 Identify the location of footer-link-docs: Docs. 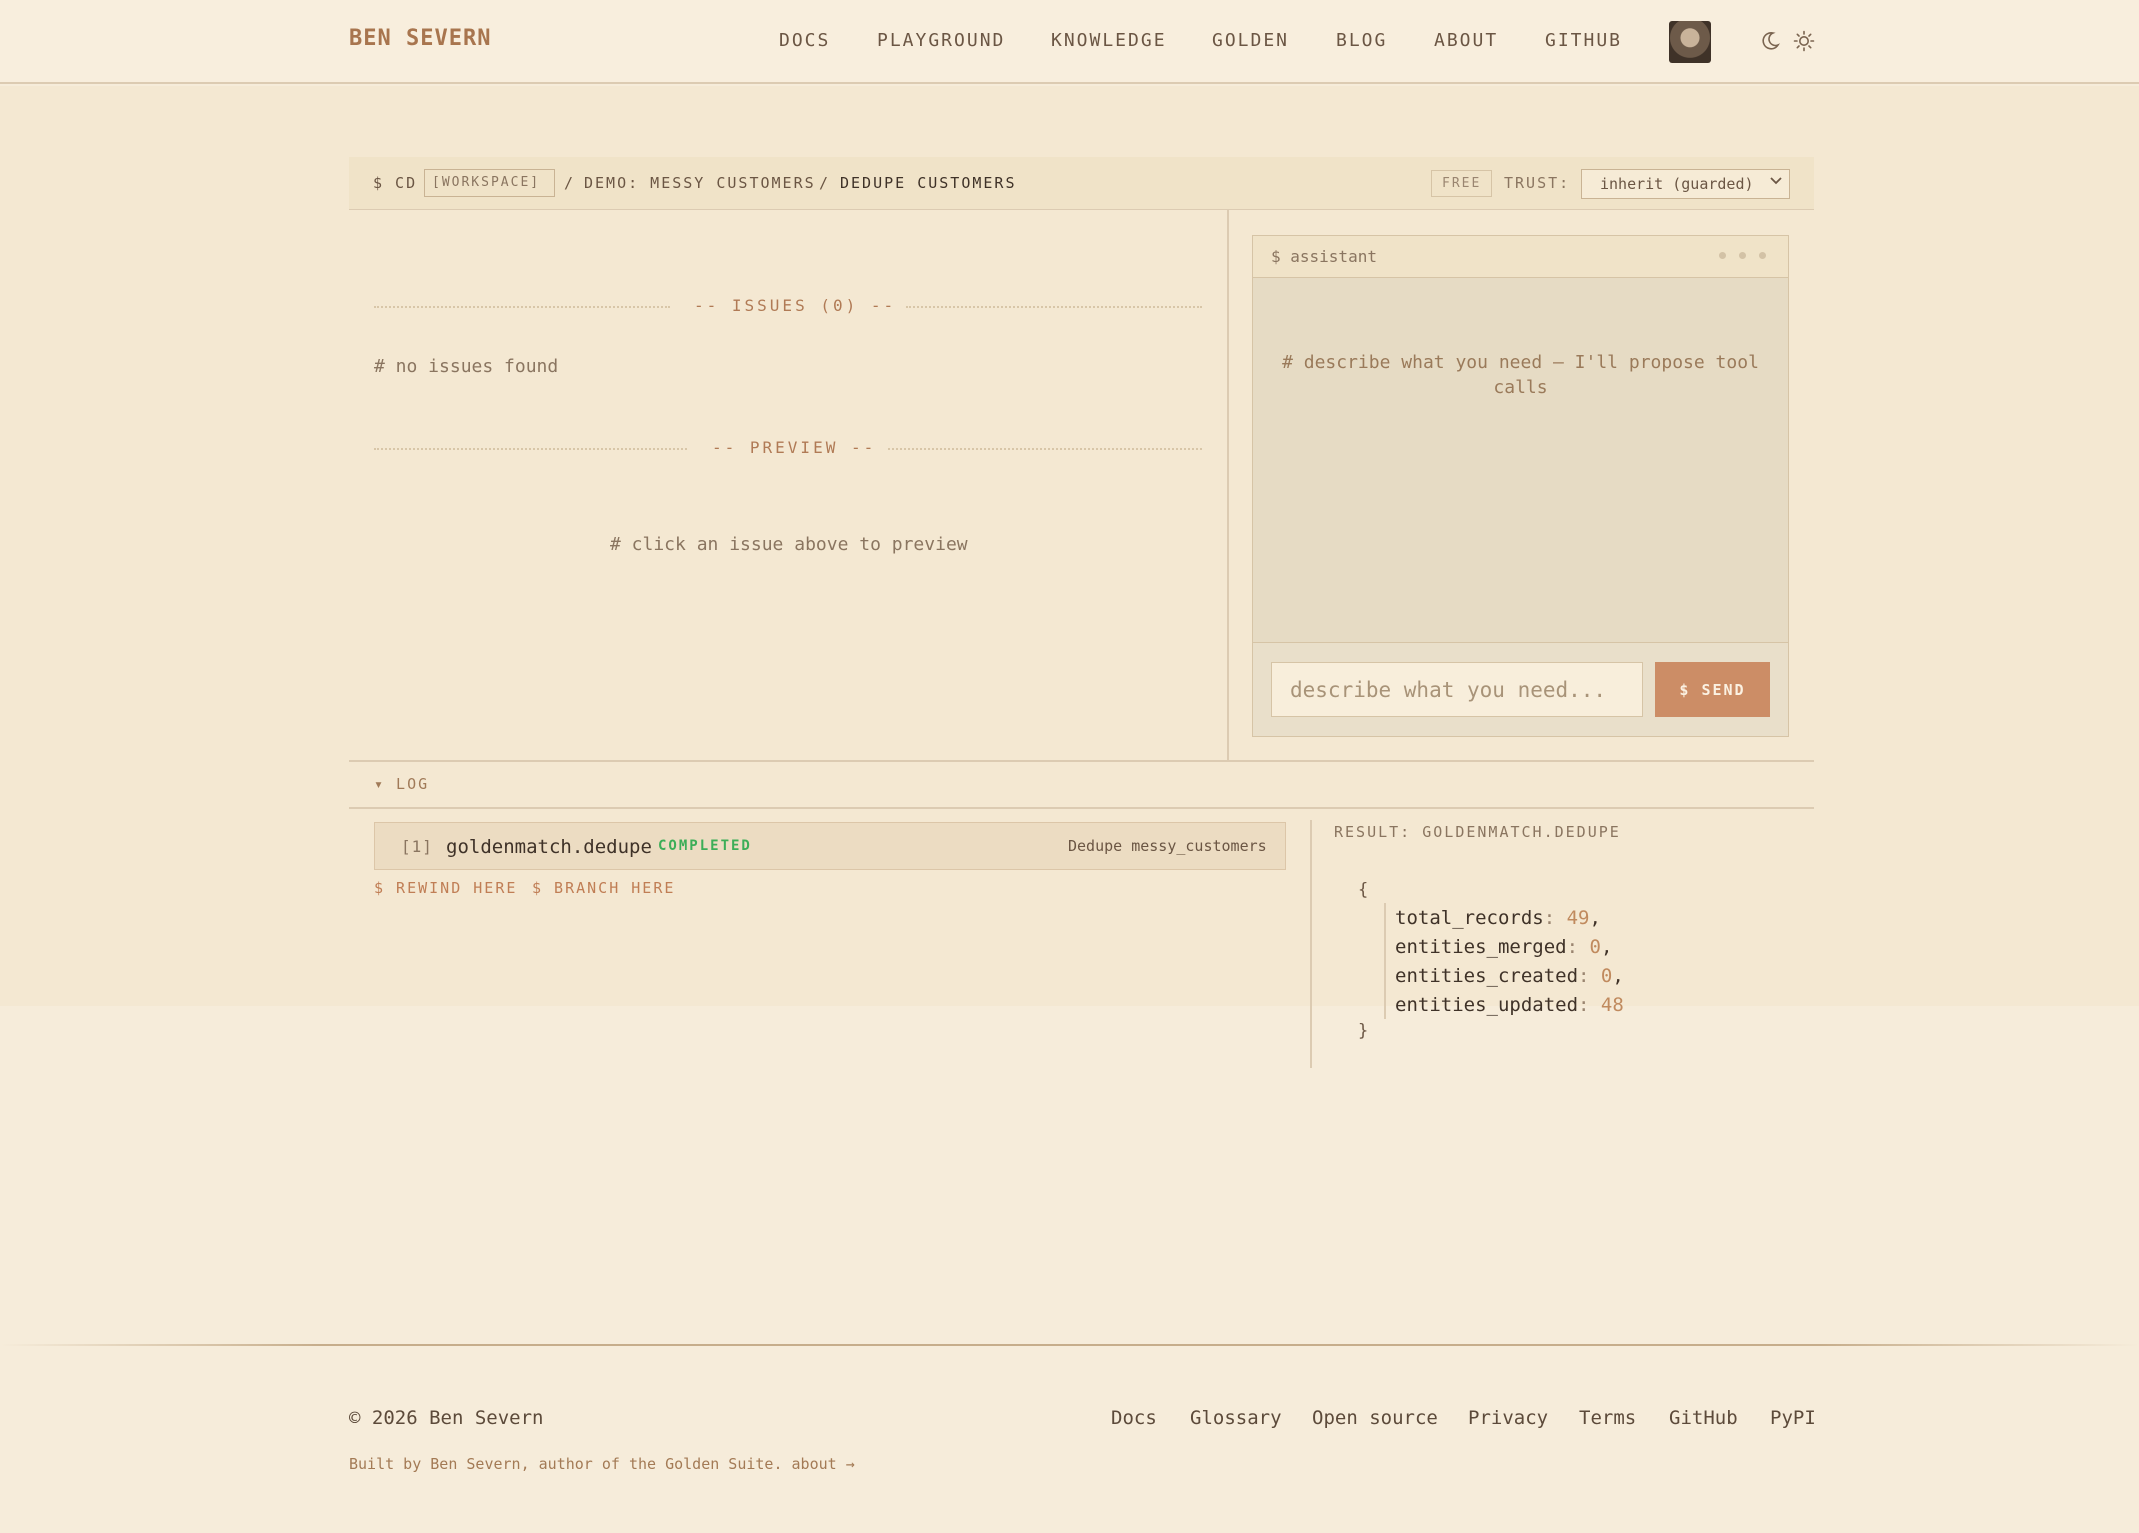
(1134, 1418).